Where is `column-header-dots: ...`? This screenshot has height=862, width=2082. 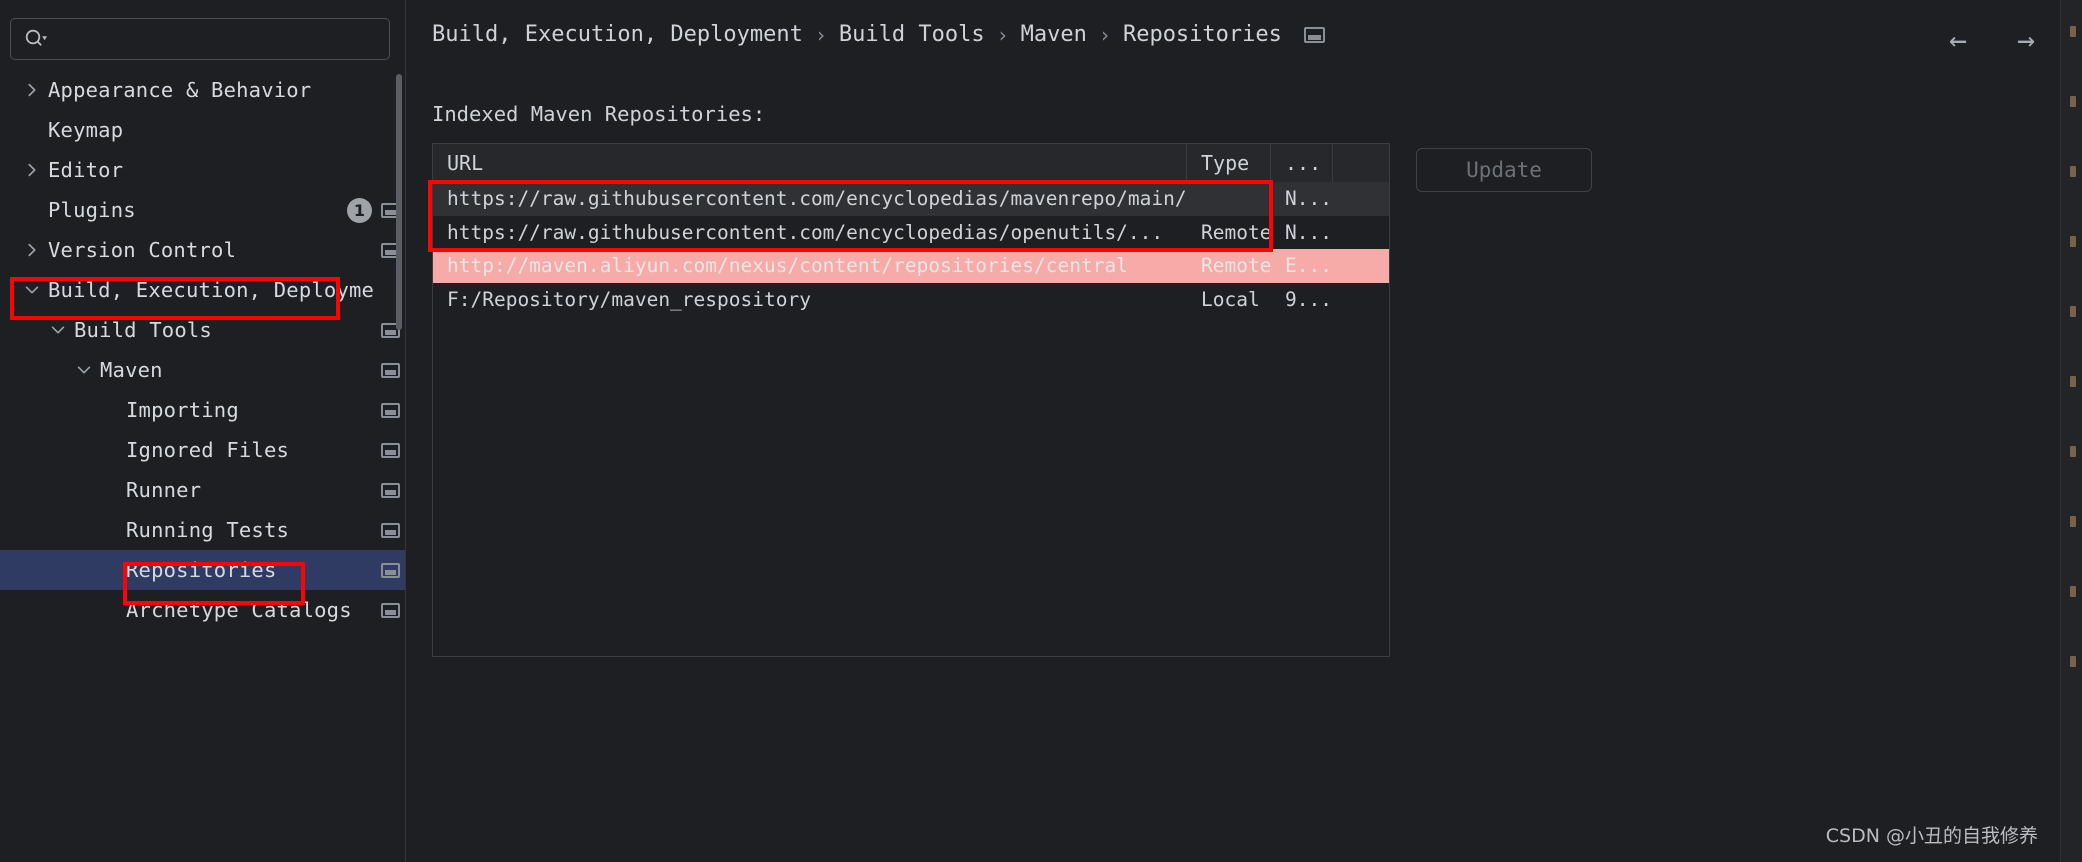
column-header-dots: ... is located at coordinates (1302, 162).